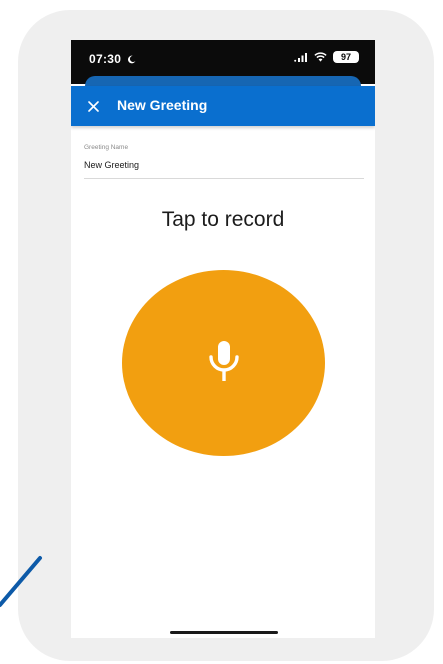 The width and height of the screenshot is (443, 664). I want to click on microphone-icon, so click(223, 361).